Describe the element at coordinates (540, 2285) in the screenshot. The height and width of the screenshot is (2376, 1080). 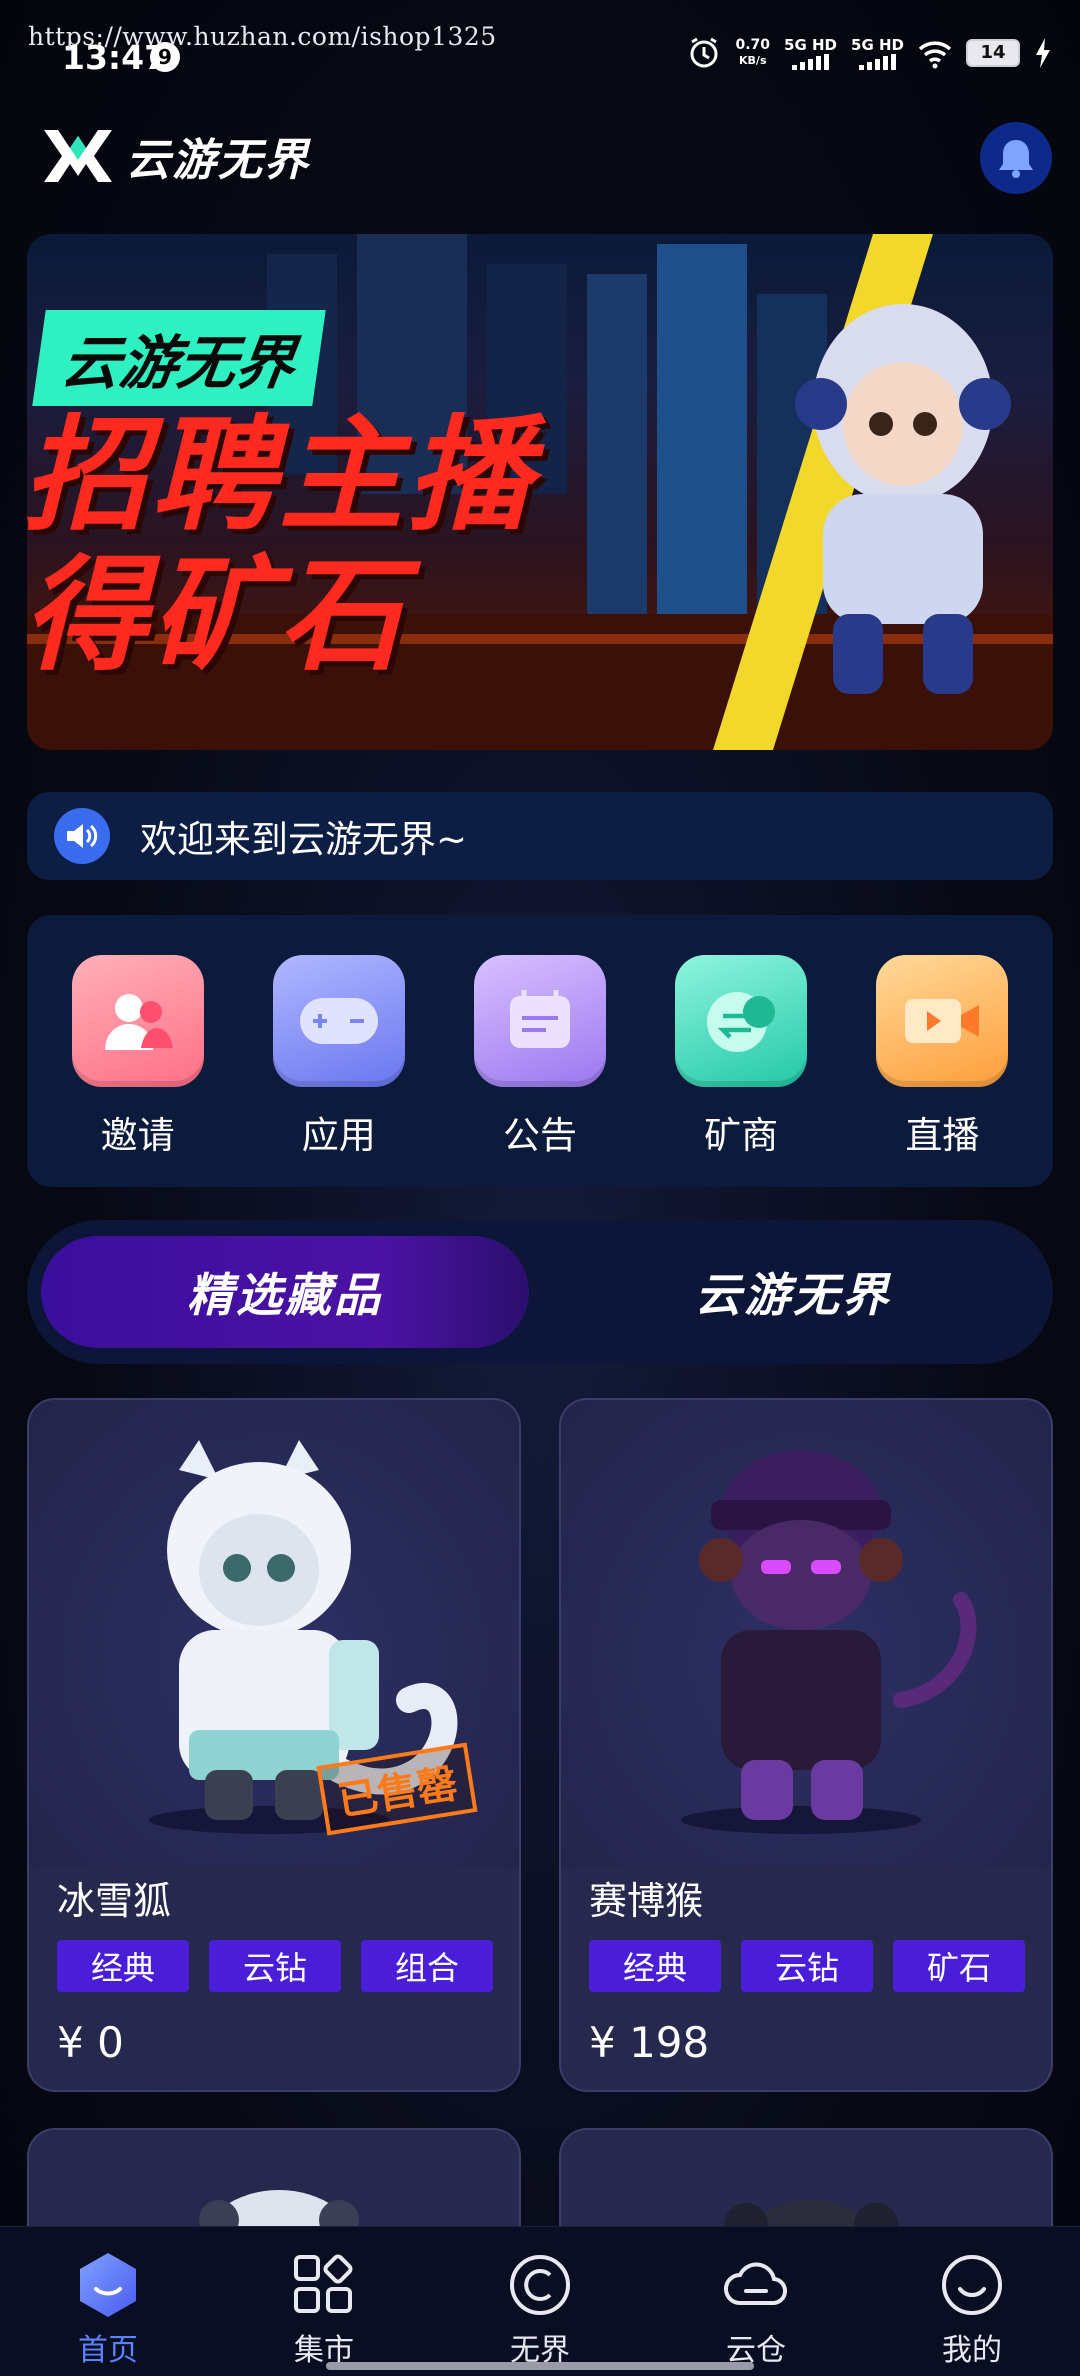
I see `infinity-icon` at that location.